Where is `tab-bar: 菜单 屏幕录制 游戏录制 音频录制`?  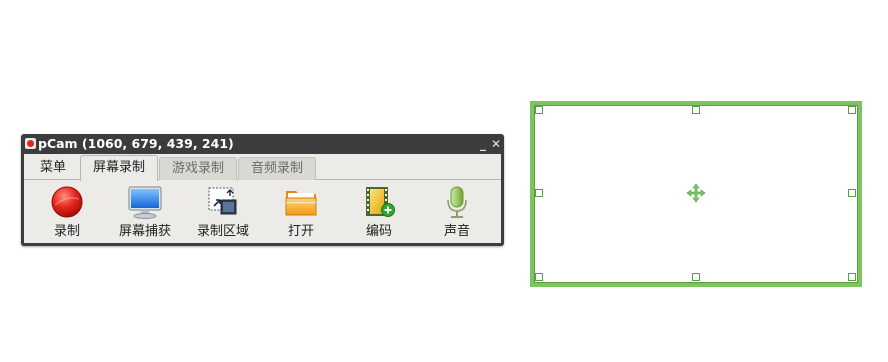 tab-bar: 菜单 屏幕录制 游戏录制 音频录制 is located at coordinates (262, 167).